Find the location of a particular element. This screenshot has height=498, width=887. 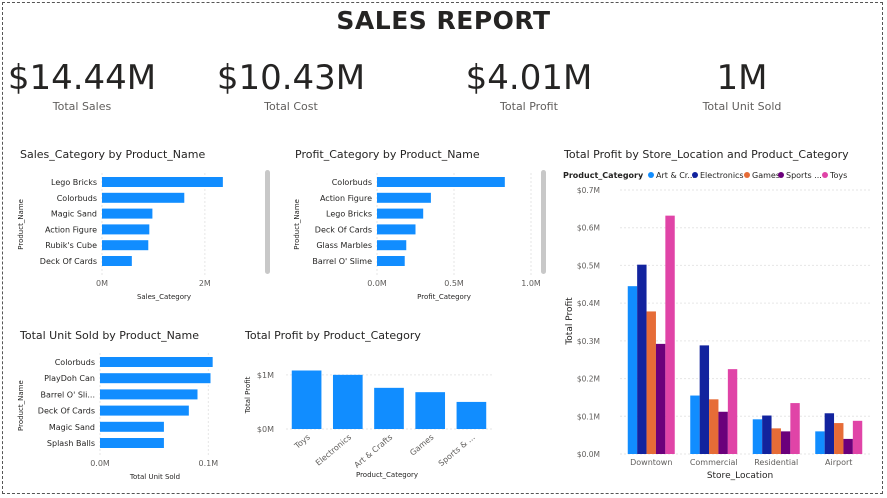

y-tick-label: PlayDoh Can is located at coordinates (69, 378).